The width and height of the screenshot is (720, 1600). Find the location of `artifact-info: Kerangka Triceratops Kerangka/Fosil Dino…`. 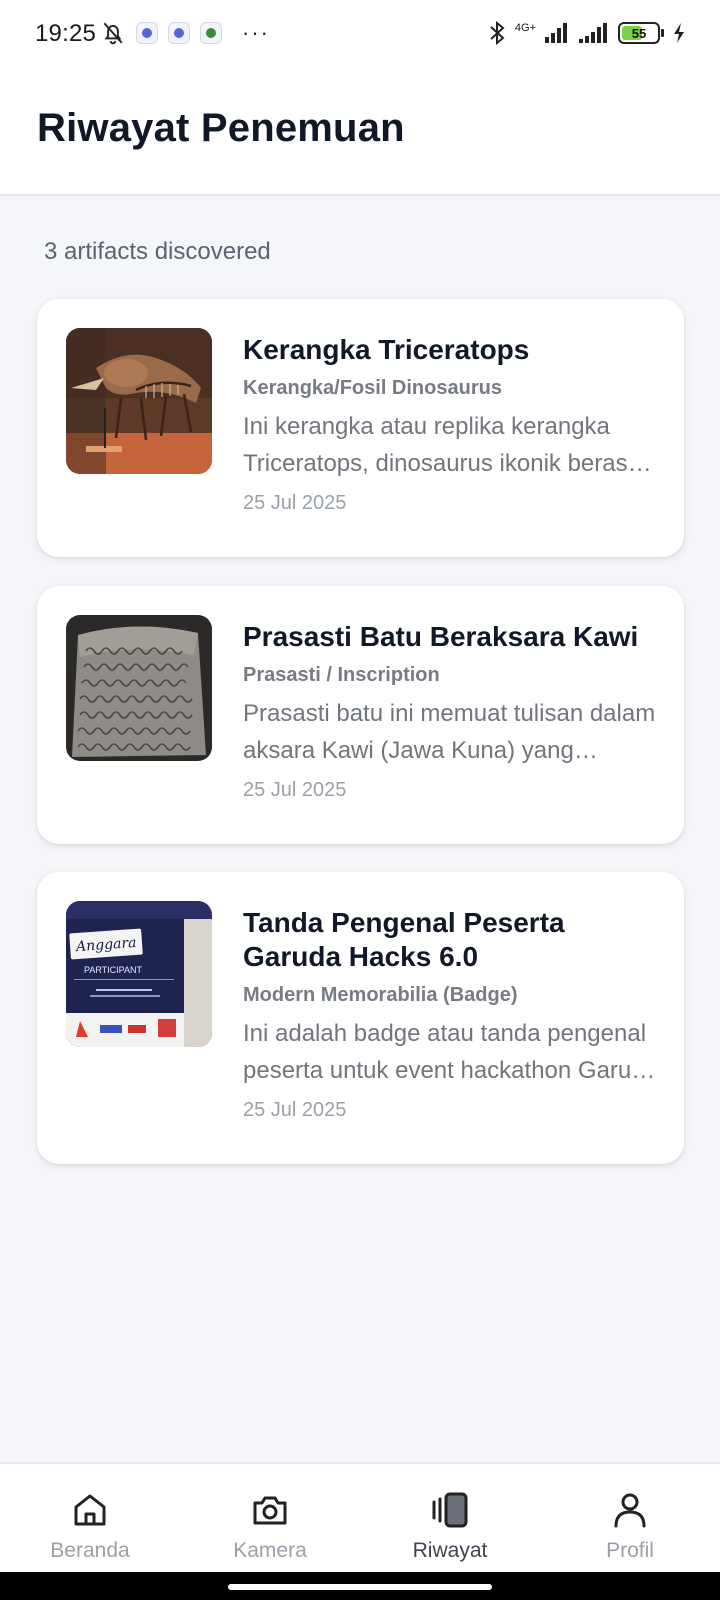

artifact-info: Kerangka Triceratops Kerangka/Fosil Dino… is located at coordinates (450, 424).